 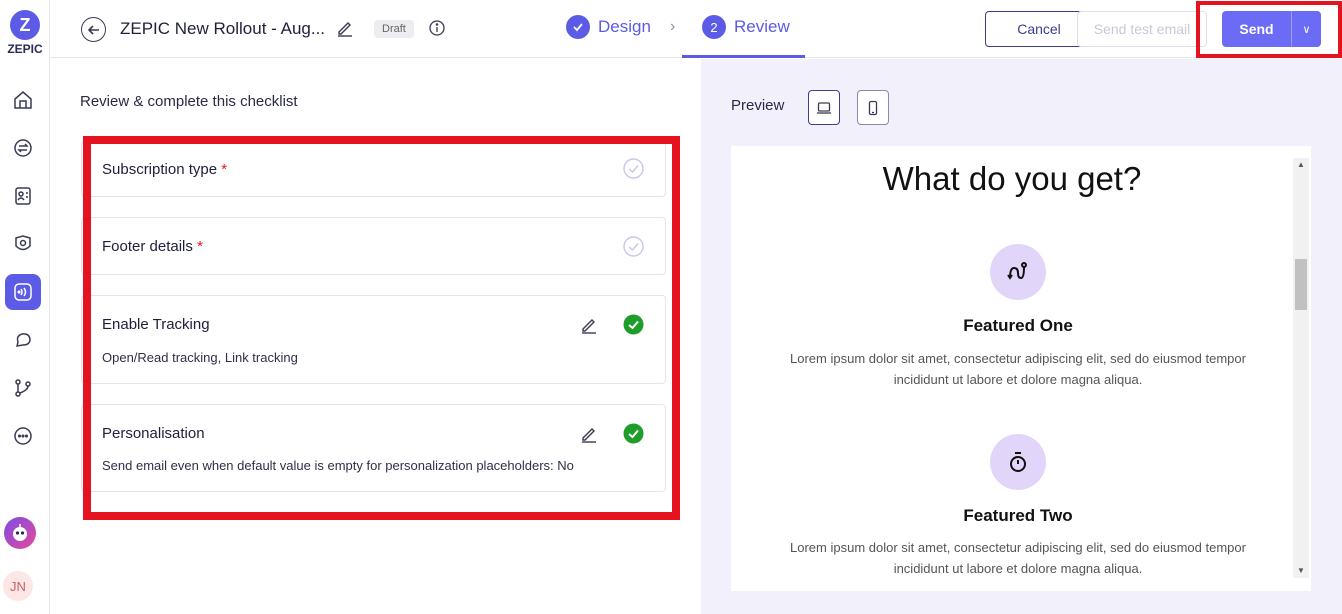 What do you see at coordinates (743, 56) in the screenshot?
I see `active-step-indicator` at bounding box center [743, 56].